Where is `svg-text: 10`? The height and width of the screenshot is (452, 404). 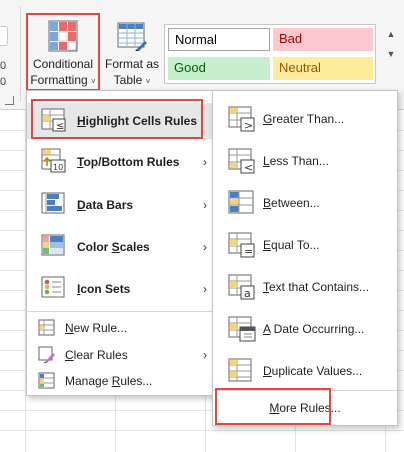 svg-text: 10 is located at coordinates (58, 167).